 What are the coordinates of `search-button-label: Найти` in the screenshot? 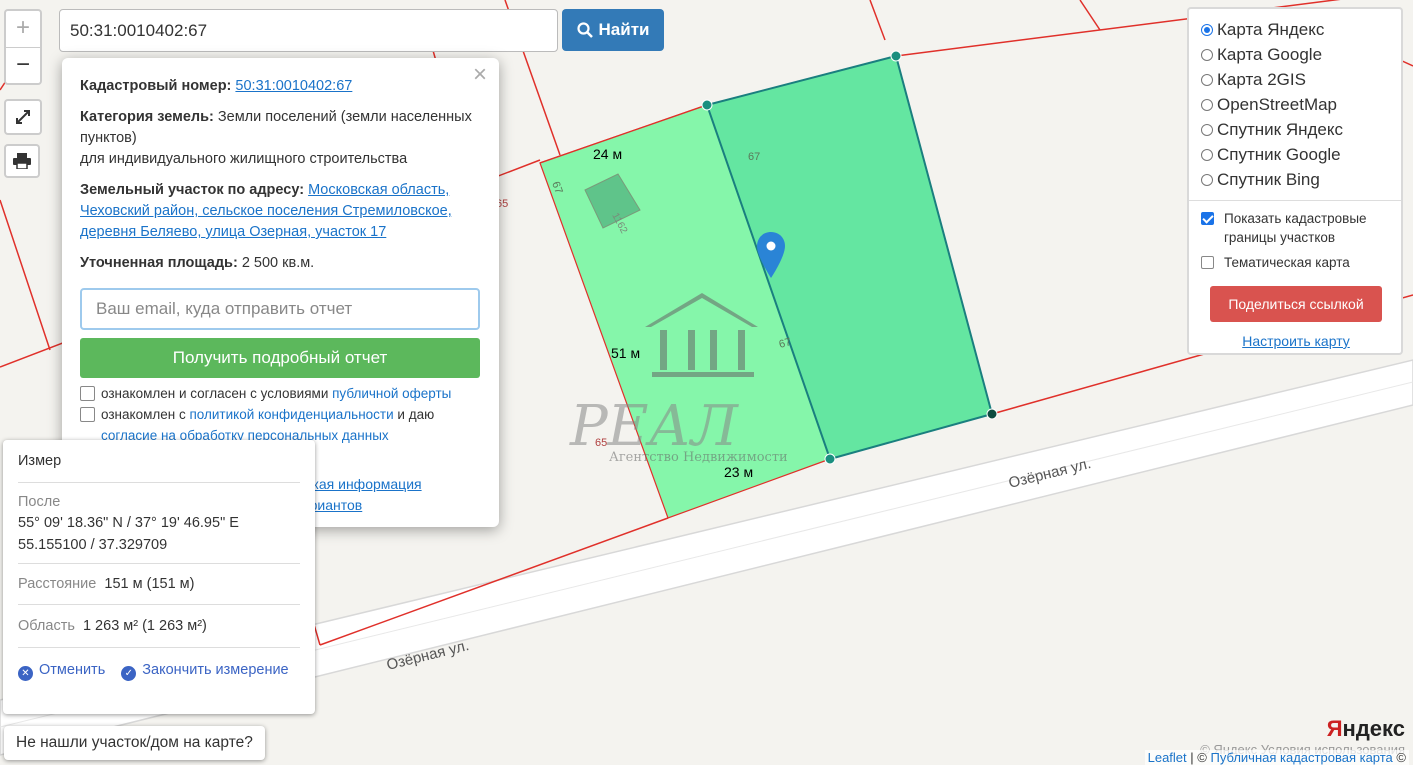 It's located at (624, 29).